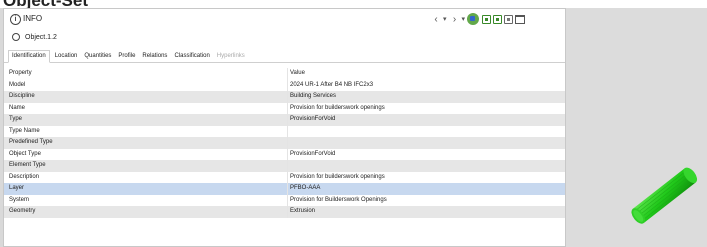  What do you see at coordinates (332, 84) in the screenshot?
I see `property-value-cell: 2024 UR-1 After B4 NB IFC2x3` at bounding box center [332, 84].